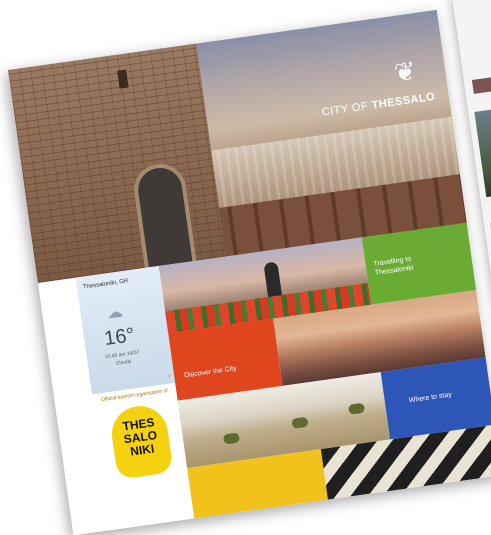 Image resolution: width=491 pixels, height=535 pixels. Describe the element at coordinates (482, 151) in the screenshot. I see `background-page-image` at that location.